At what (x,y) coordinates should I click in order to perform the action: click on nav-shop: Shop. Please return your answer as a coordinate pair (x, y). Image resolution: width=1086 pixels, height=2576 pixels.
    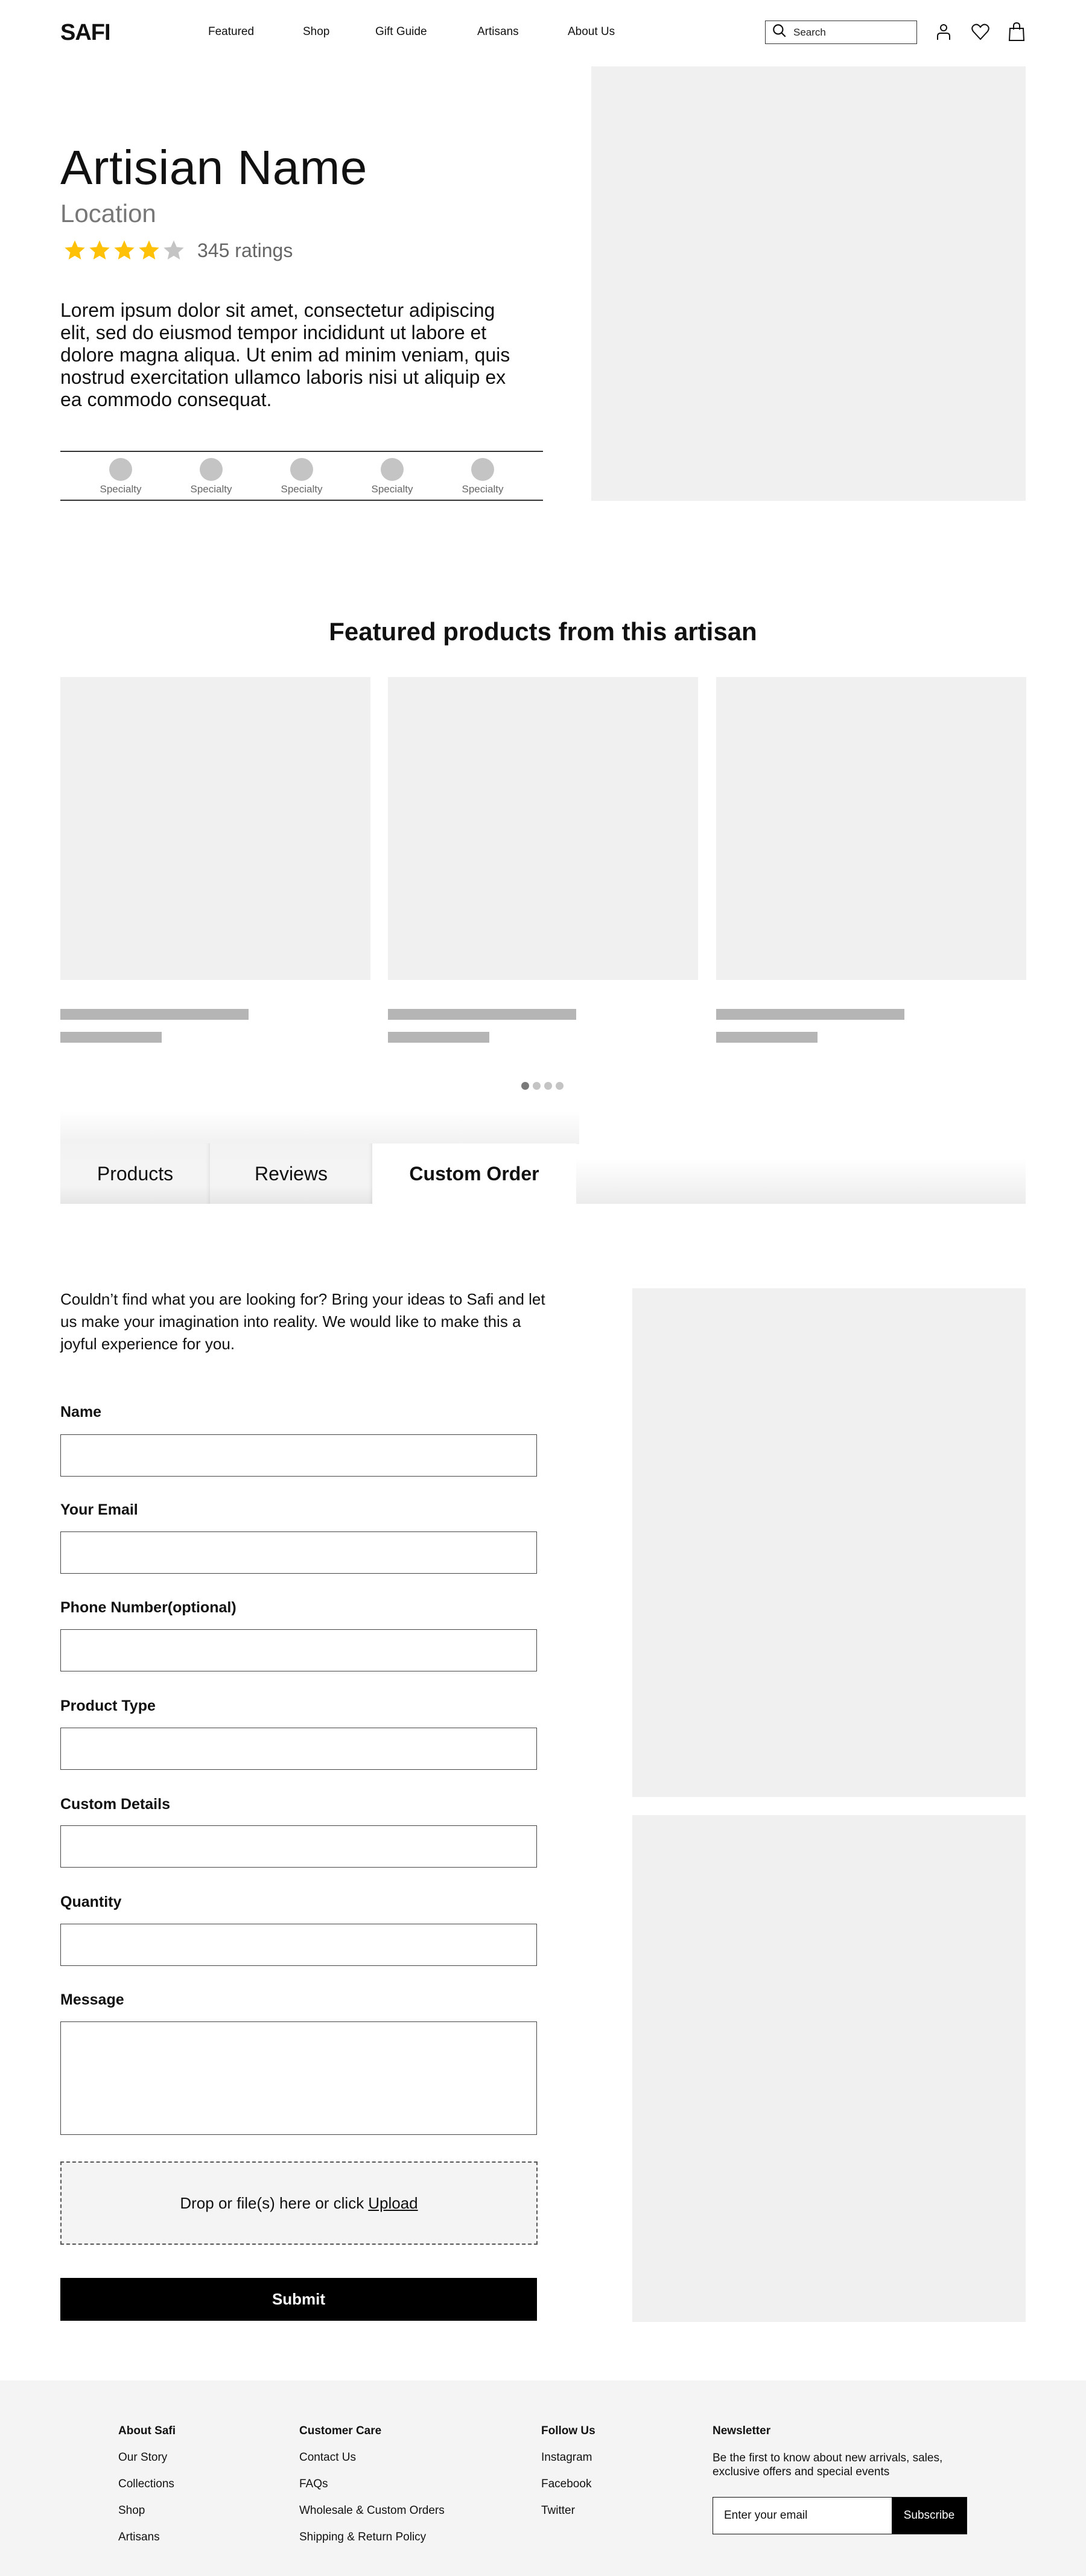
    Looking at the image, I should click on (316, 32).